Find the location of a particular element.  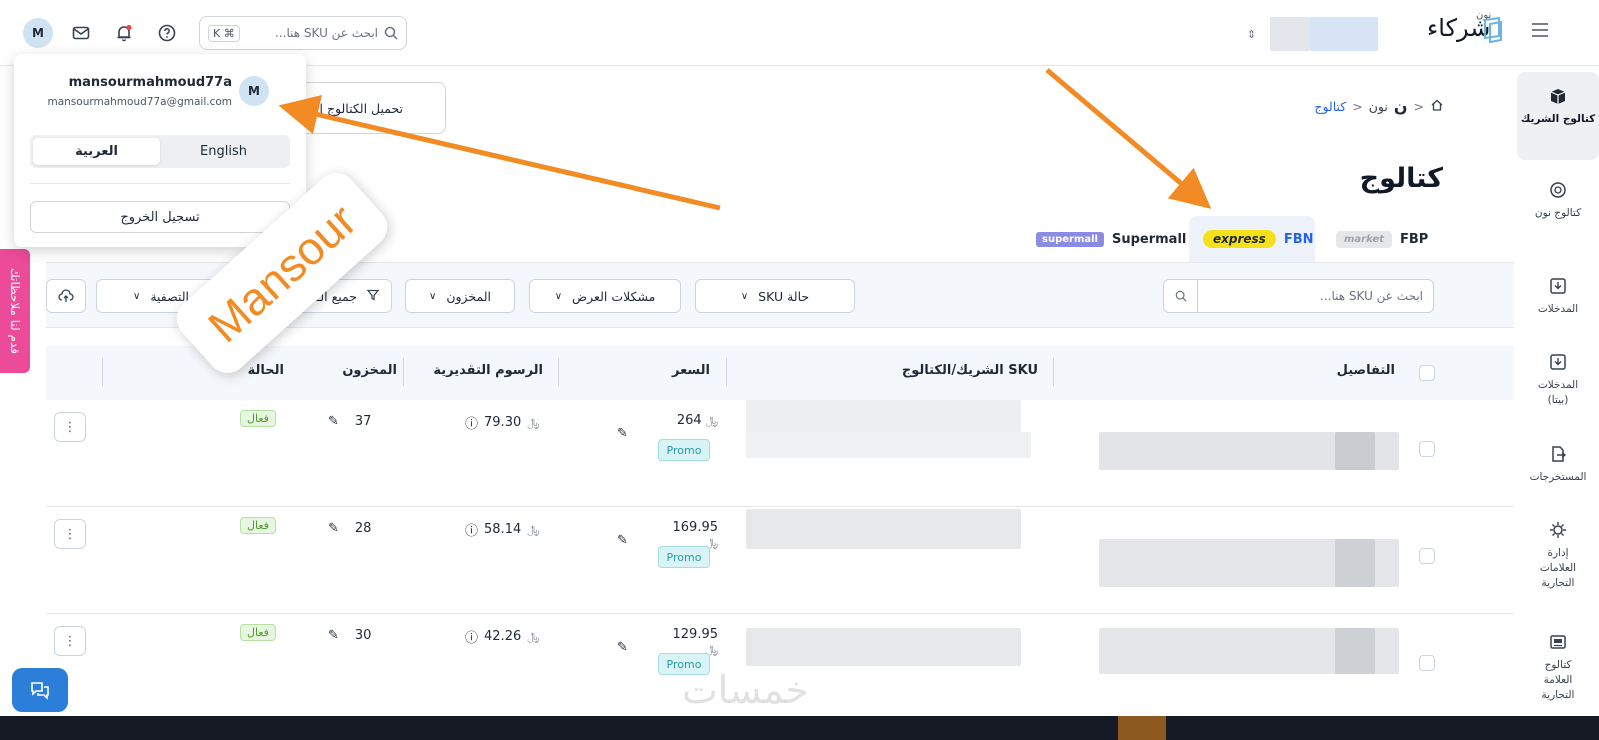

taskbar-app is located at coordinates (1142, 728).